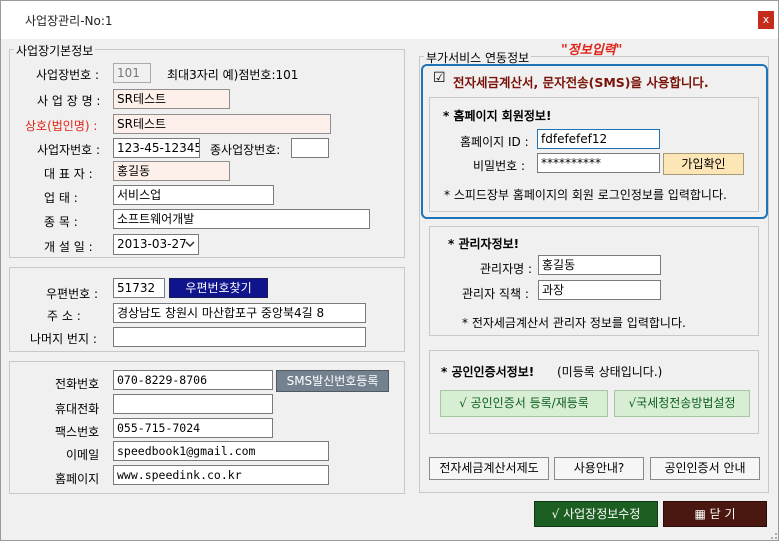 The image size is (779, 541). What do you see at coordinates (596, 514) in the screenshot?
I see `update-business-info-button: √ 사업장정보수정` at bounding box center [596, 514].